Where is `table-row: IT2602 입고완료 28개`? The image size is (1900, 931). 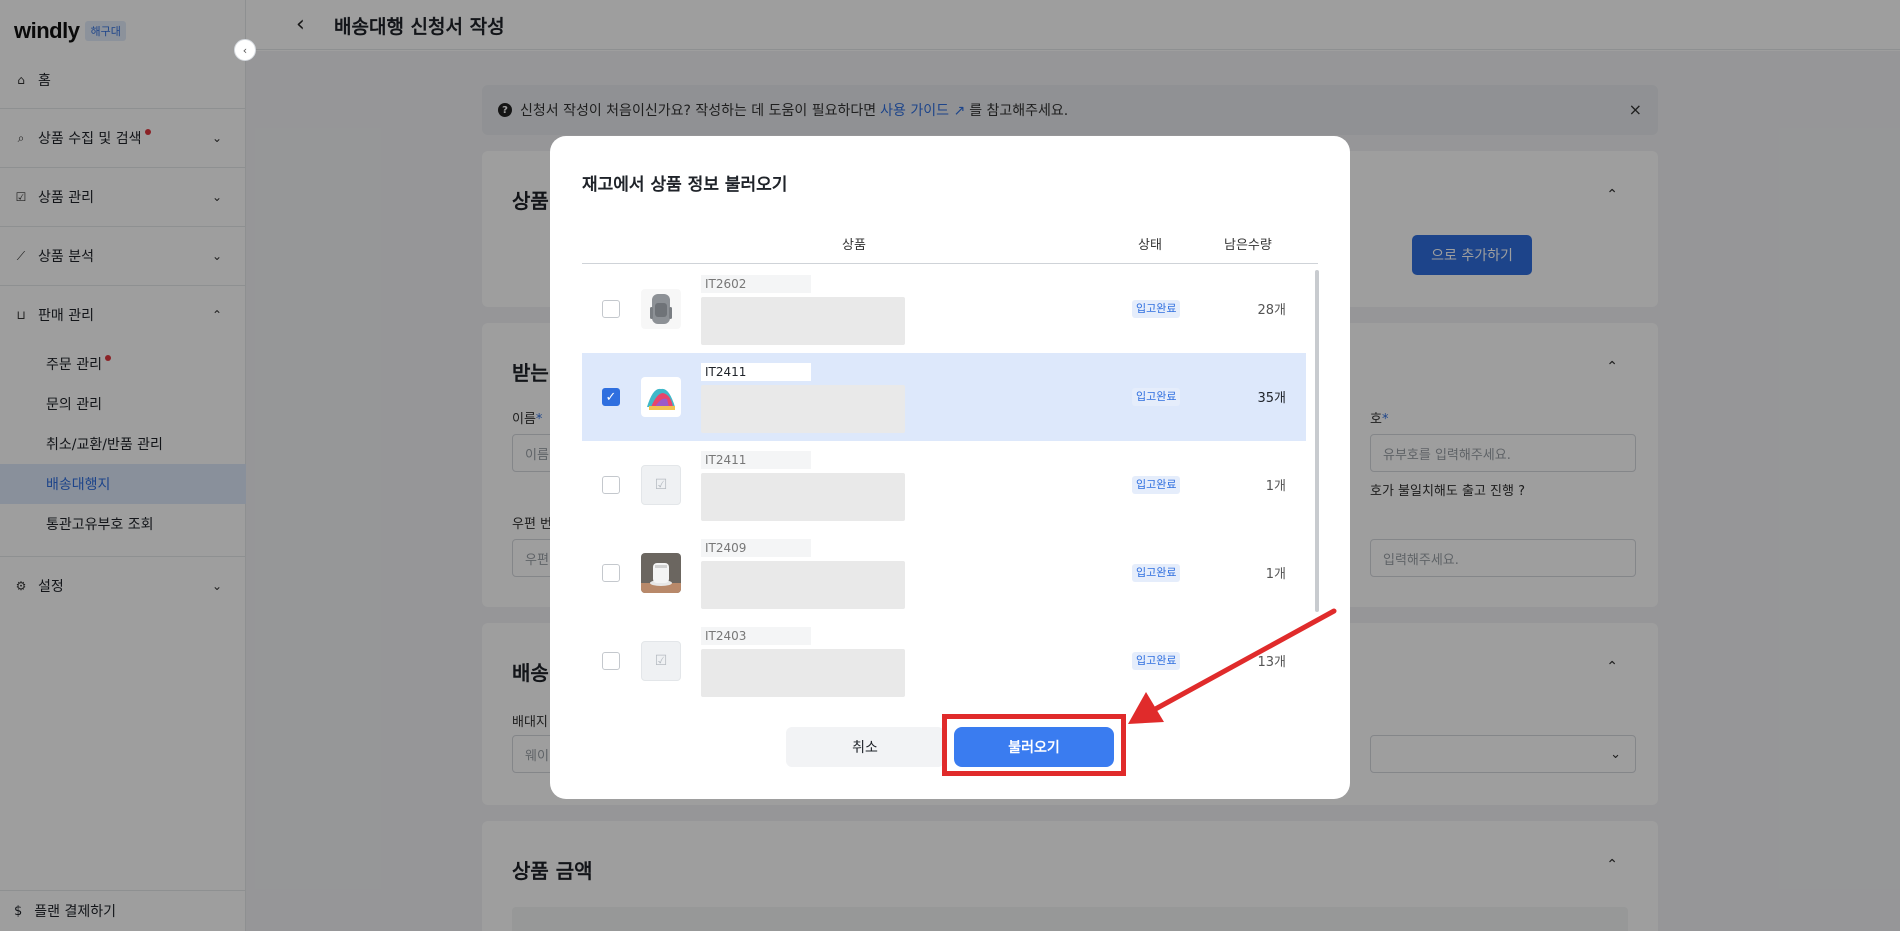
table-row: IT2602 입고완료 28개 is located at coordinates (944, 309).